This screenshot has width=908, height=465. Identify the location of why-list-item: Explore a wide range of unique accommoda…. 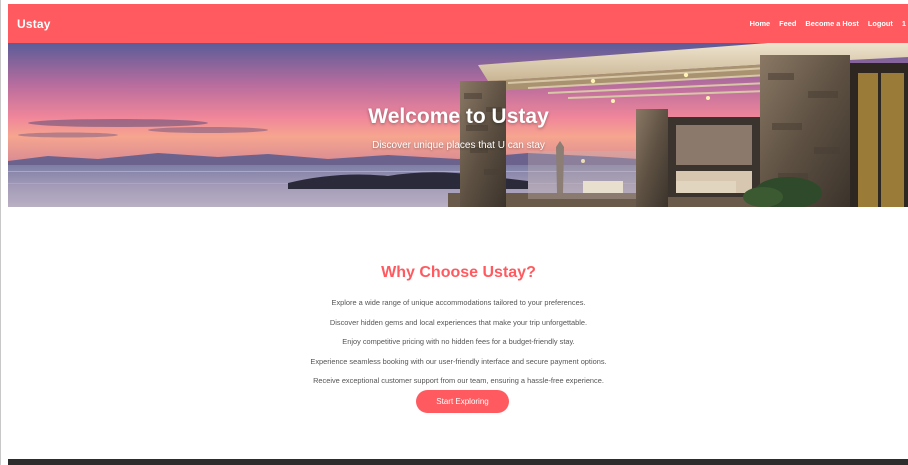
(458, 302).